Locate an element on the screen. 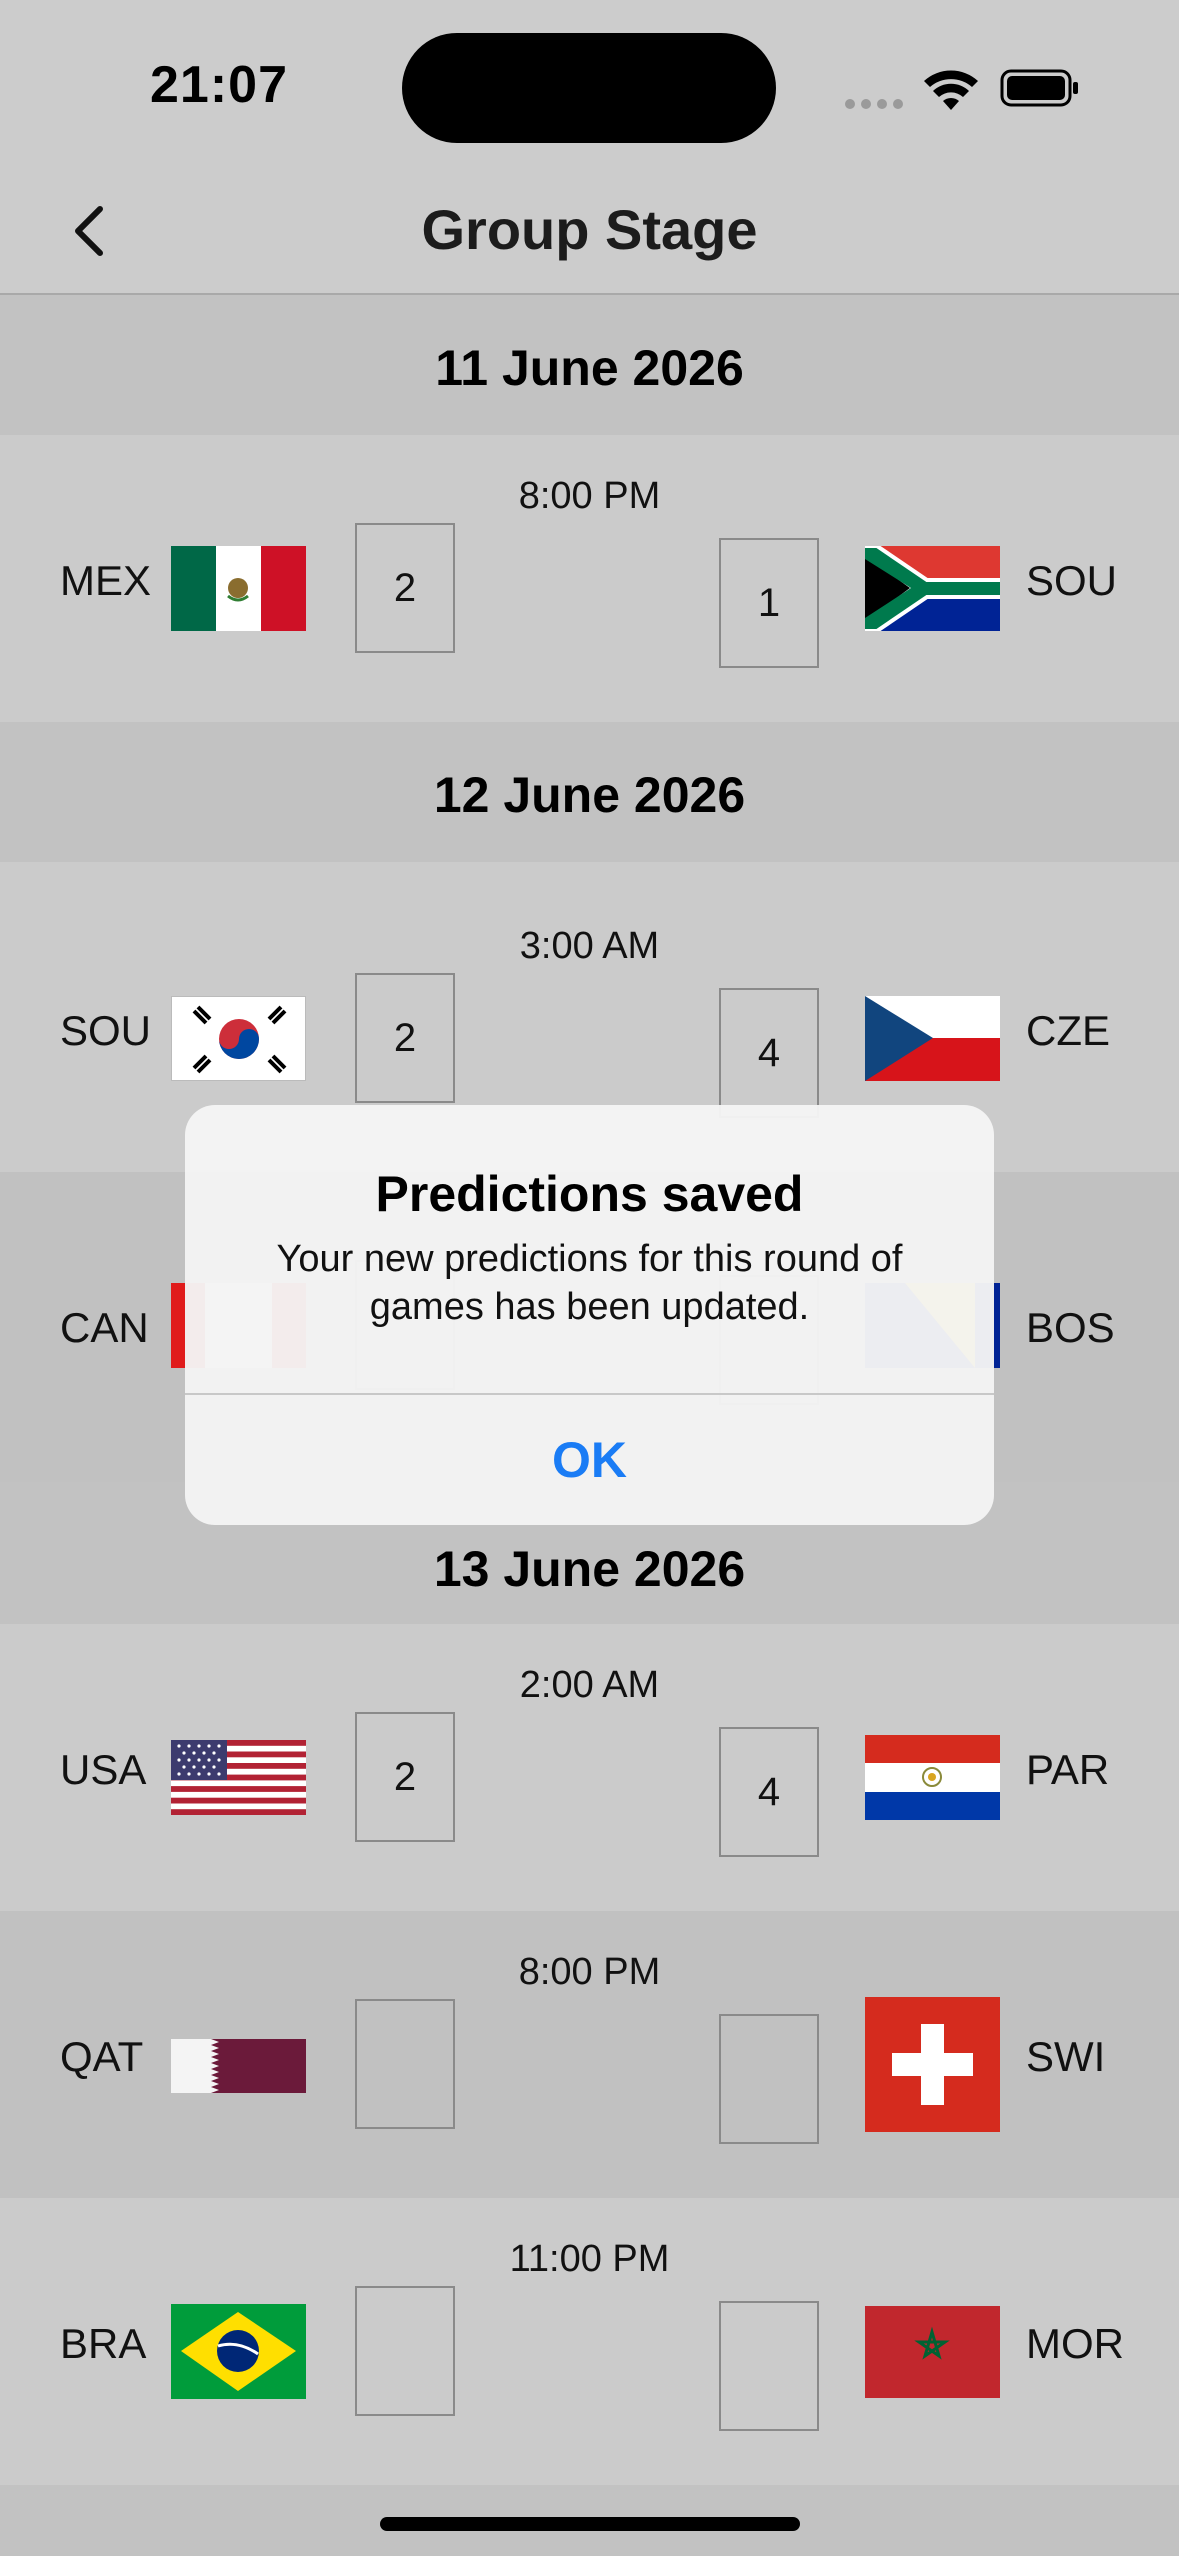 The height and width of the screenshot is (2556, 1179). match-time: 11:00 PM is located at coordinates (589, 2259).